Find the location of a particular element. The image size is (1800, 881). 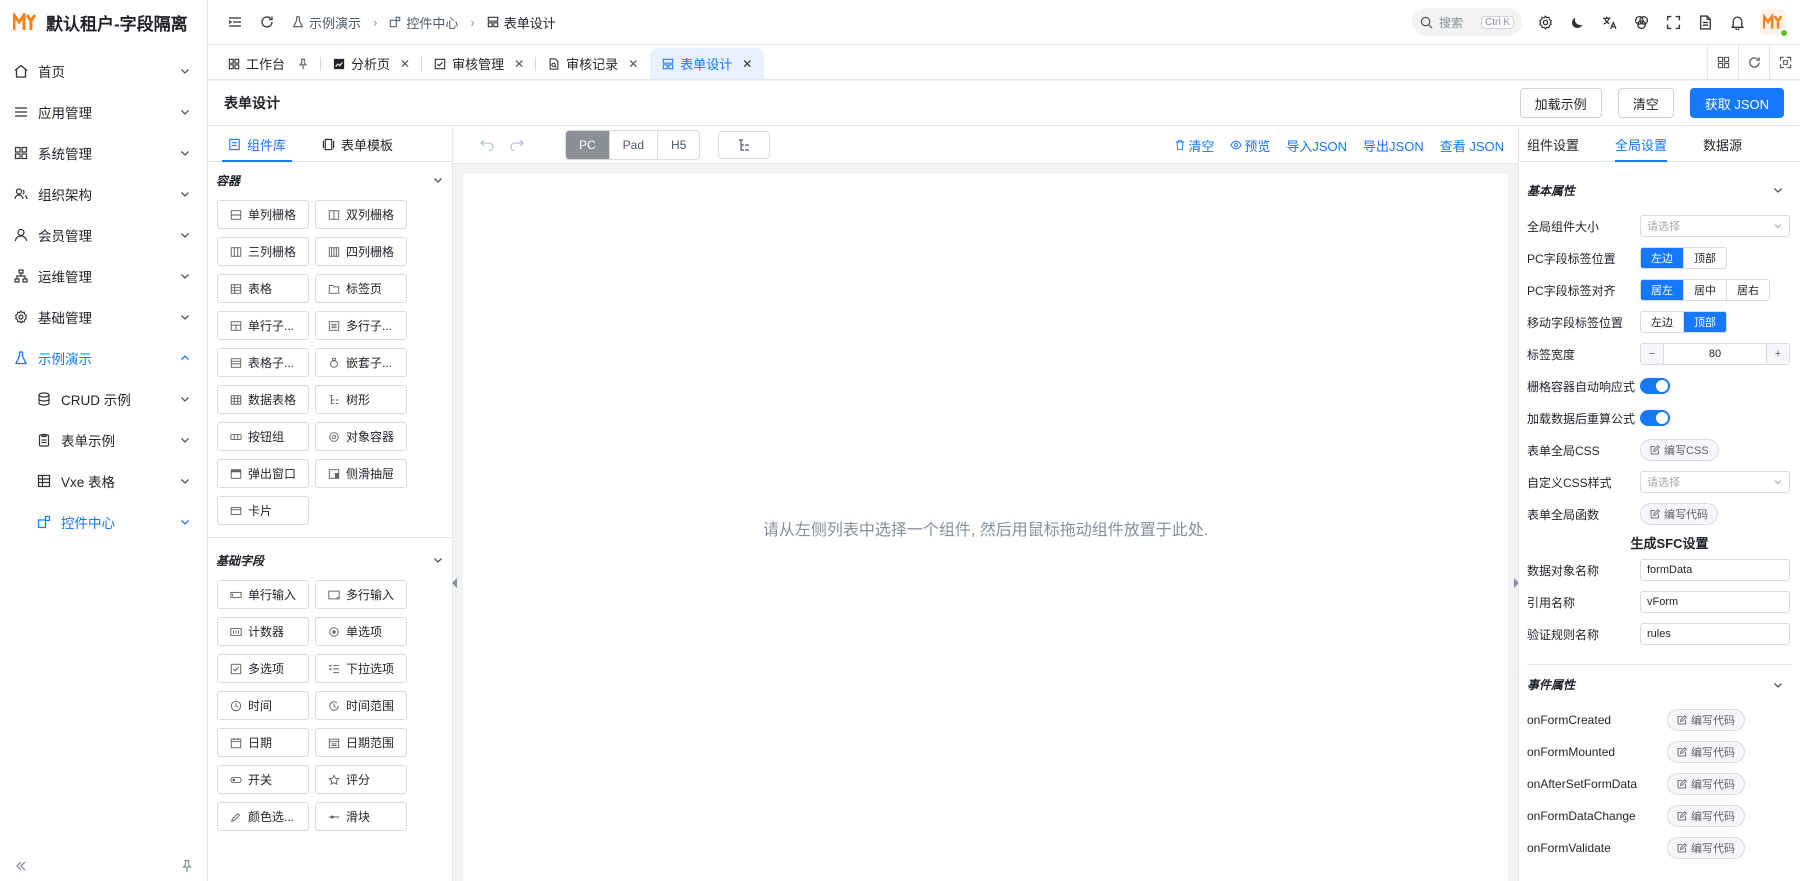

component-chip: 单行输入 is located at coordinates (263, 594).